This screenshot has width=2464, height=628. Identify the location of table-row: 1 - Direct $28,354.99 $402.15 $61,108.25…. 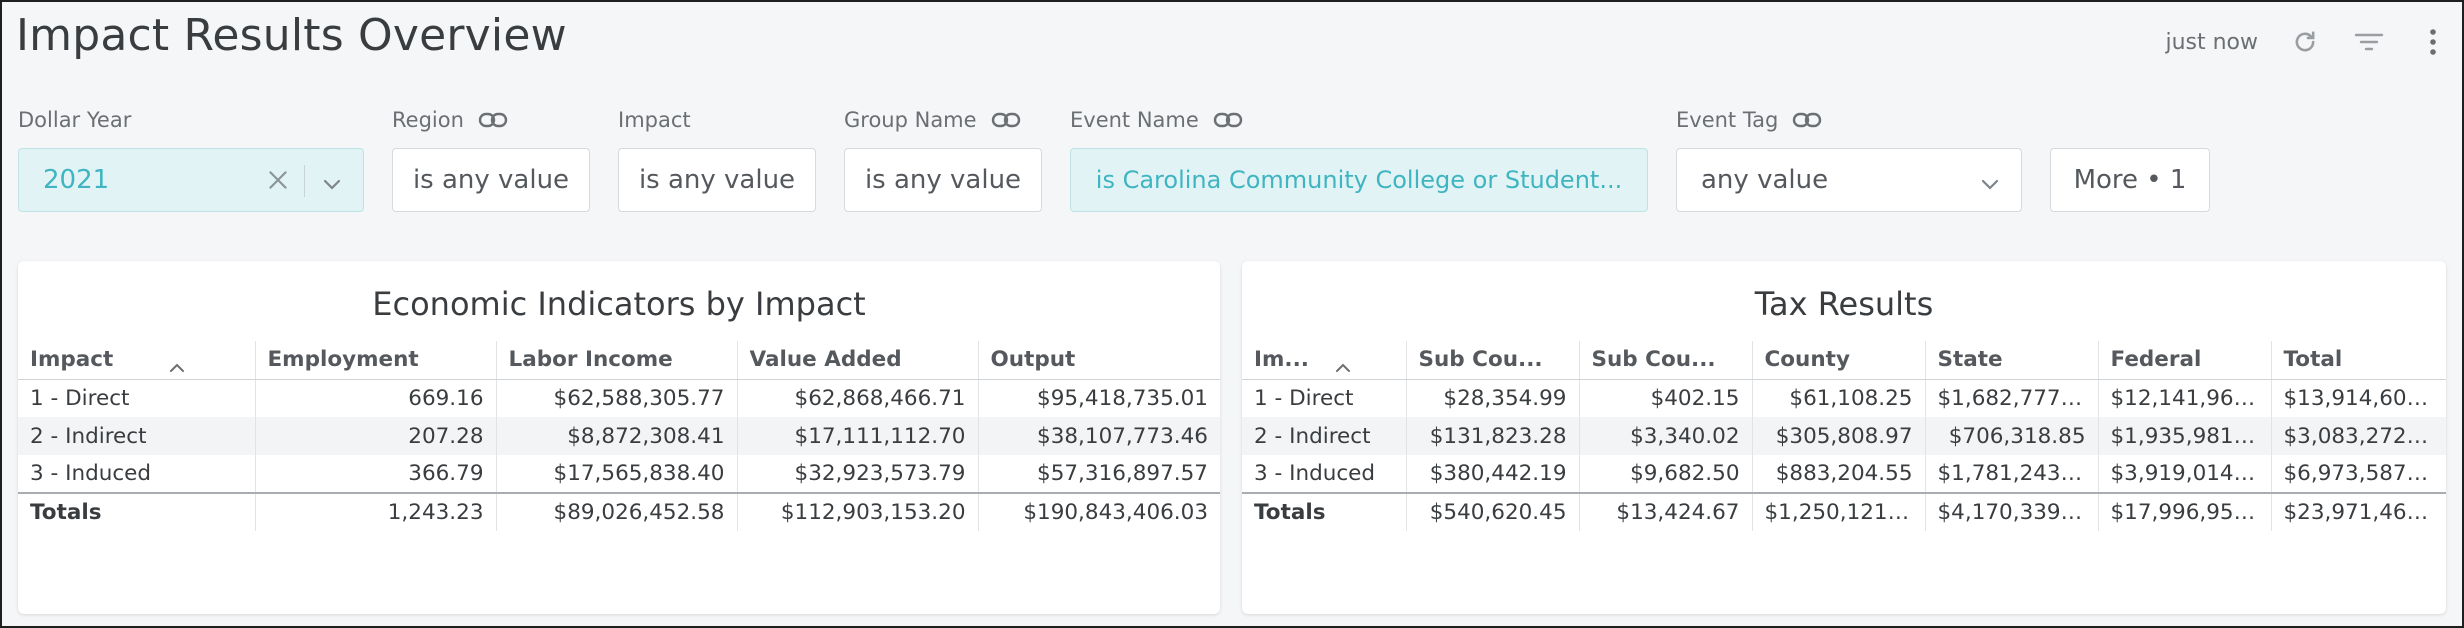
(1844, 398).